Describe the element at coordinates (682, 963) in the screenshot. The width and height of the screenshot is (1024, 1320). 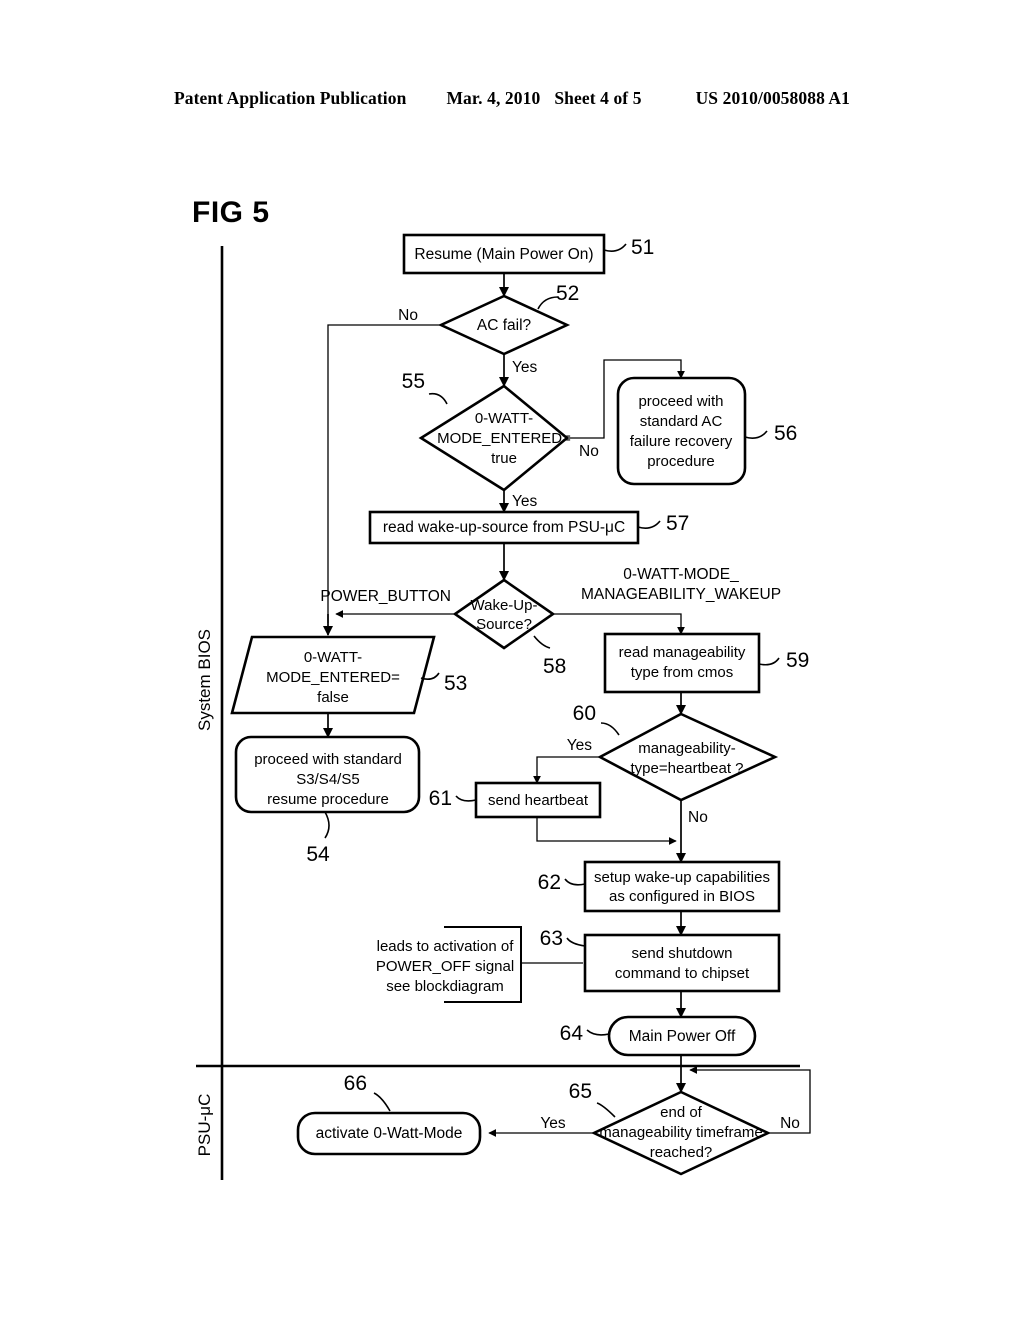
I see `node-63-send-shutdown-command: send shutdown command to chipset` at that location.